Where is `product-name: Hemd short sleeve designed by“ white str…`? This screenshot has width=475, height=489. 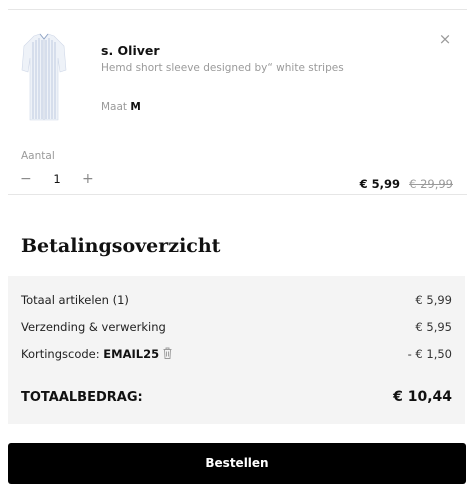 product-name: Hemd short sleeve designed by“ white str… is located at coordinates (222, 68).